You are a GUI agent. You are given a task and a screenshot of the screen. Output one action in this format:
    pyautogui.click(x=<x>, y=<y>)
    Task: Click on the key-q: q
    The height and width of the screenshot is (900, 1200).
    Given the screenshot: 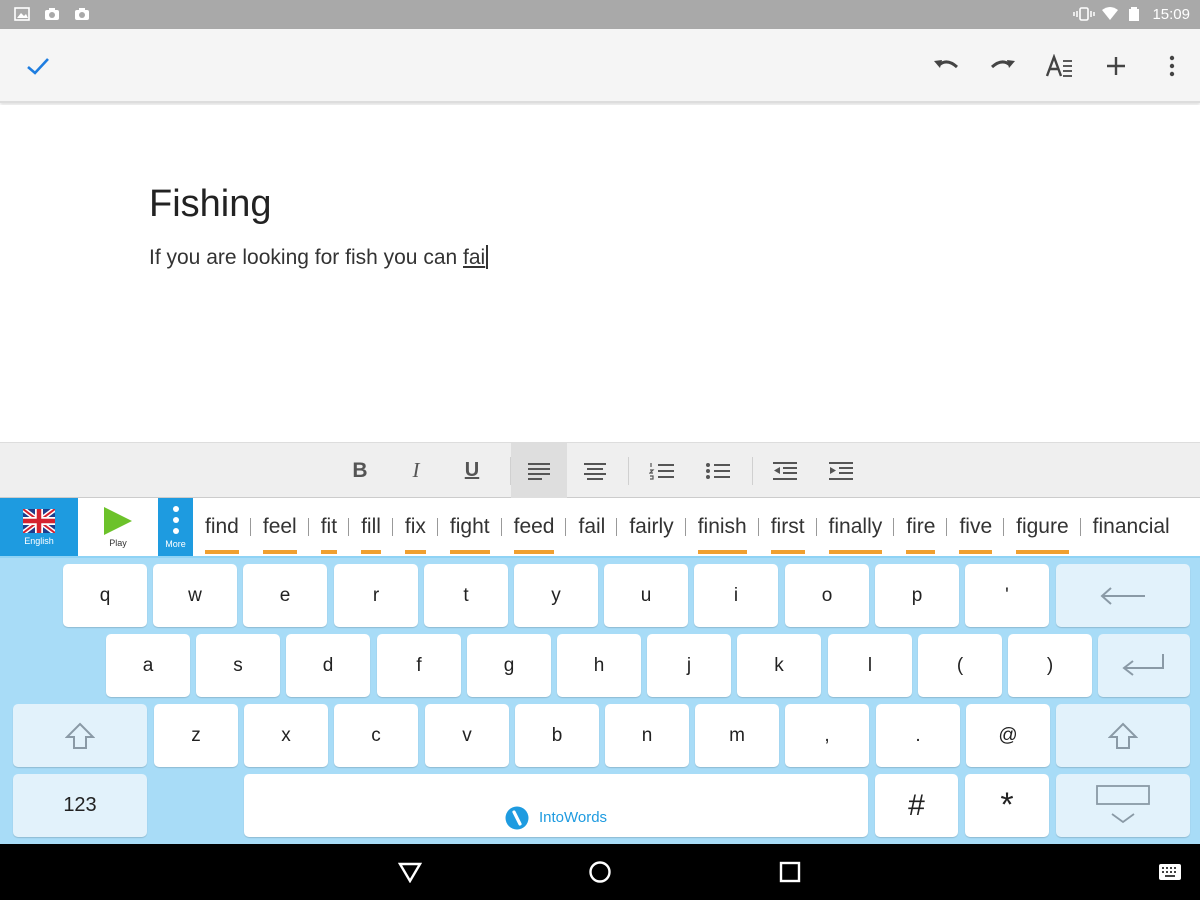 What is the action you would take?
    pyautogui.click(x=105, y=595)
    